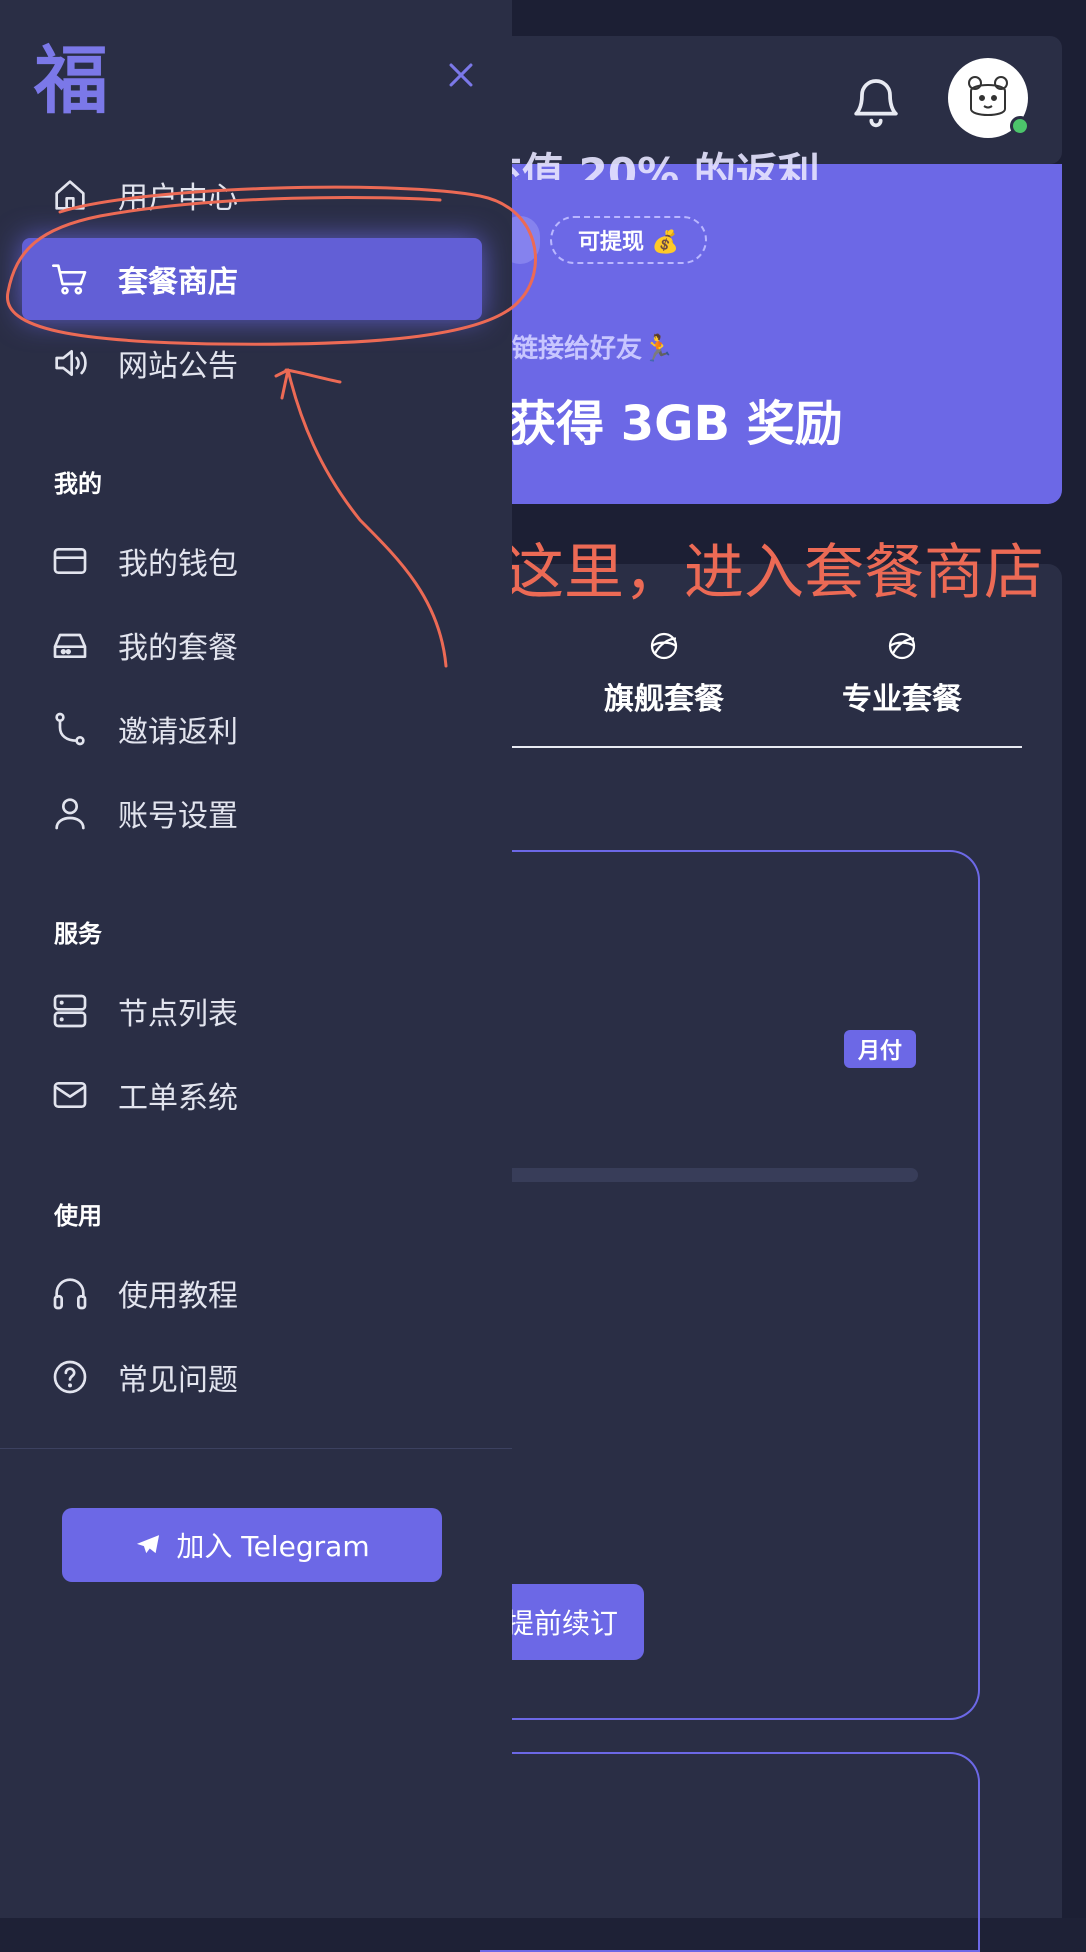  What do you see at coordinates (178, 282) in the screenshot?
I see `sidebar-item-label: 套餐商店` at bounding box center [178, 282].